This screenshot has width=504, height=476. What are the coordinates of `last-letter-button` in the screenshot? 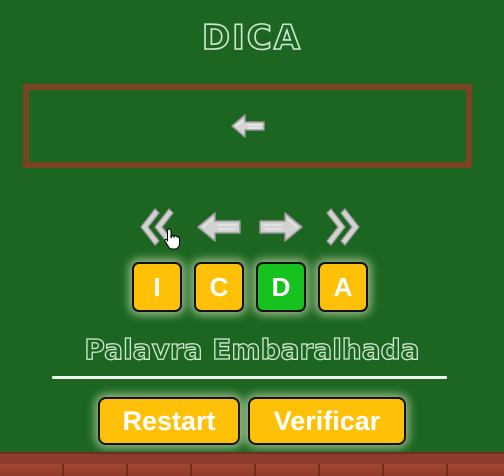 It's located at (344, 227).